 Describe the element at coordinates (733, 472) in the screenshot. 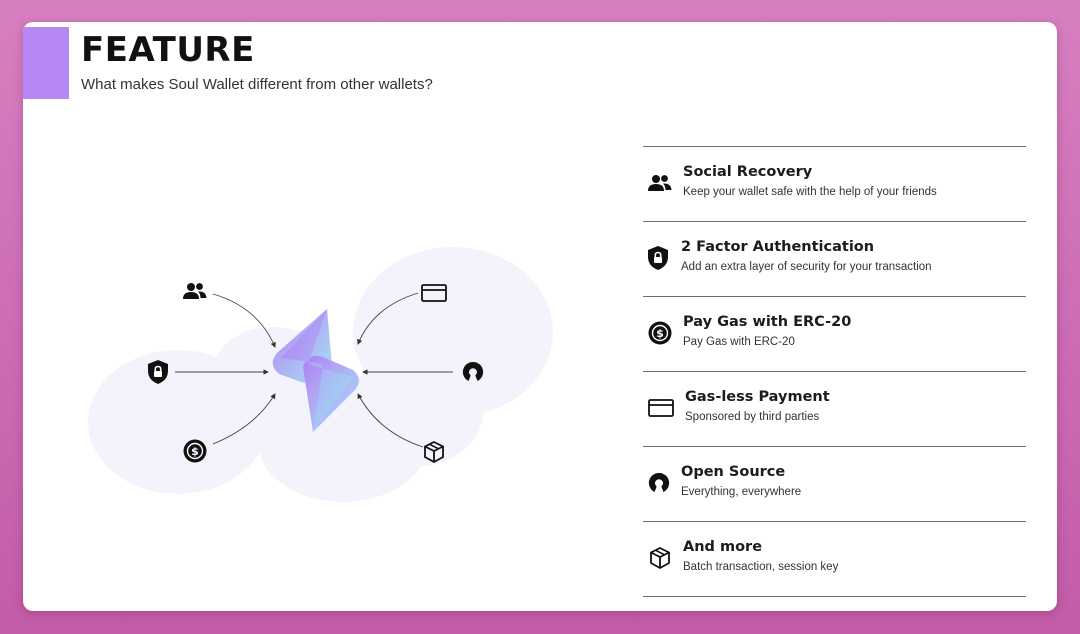

I see `feature-title: Open Source` at that location.